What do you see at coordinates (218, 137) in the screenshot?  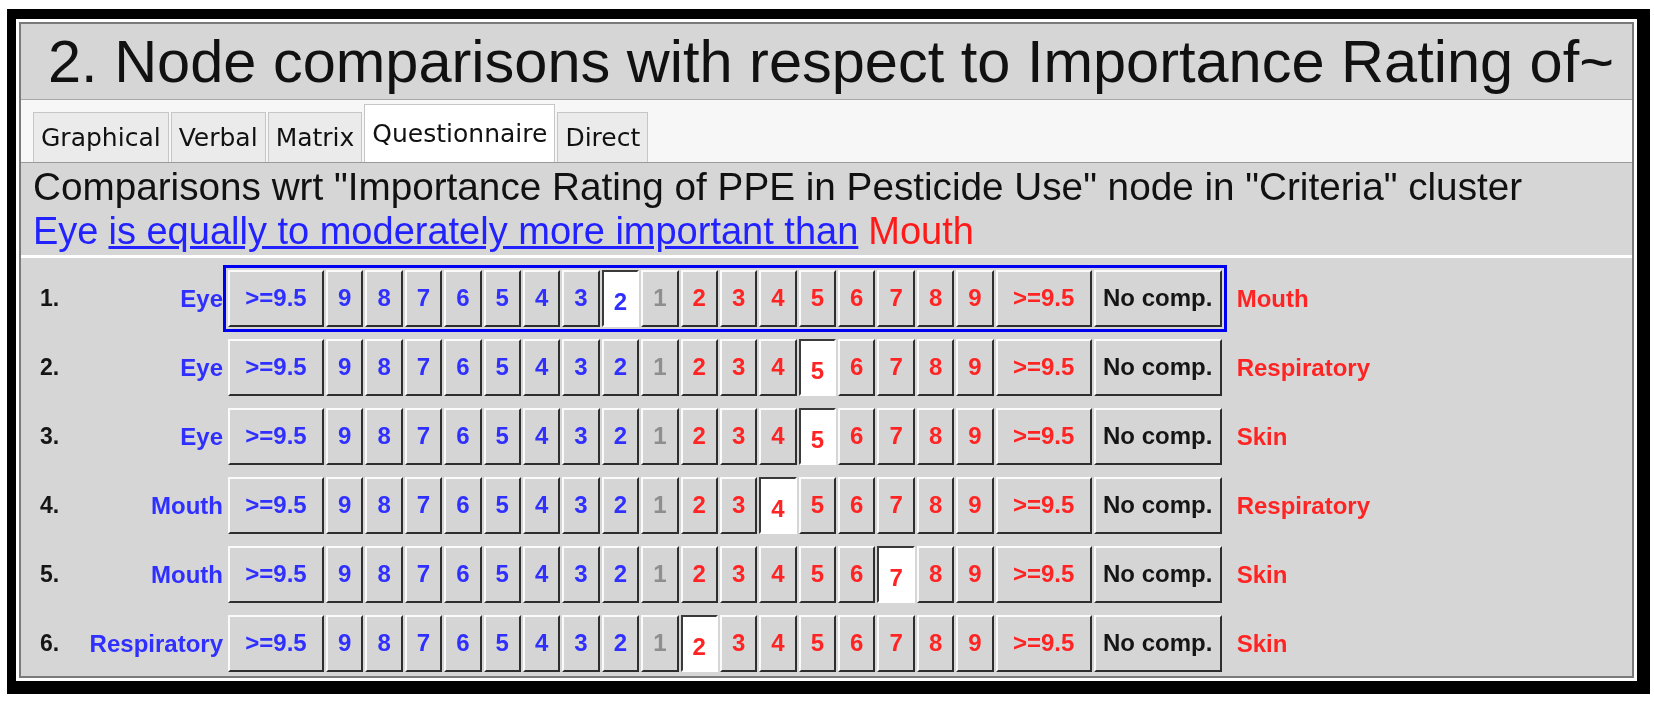 I see `tab: Verbal` at bounding box center [218, 137].